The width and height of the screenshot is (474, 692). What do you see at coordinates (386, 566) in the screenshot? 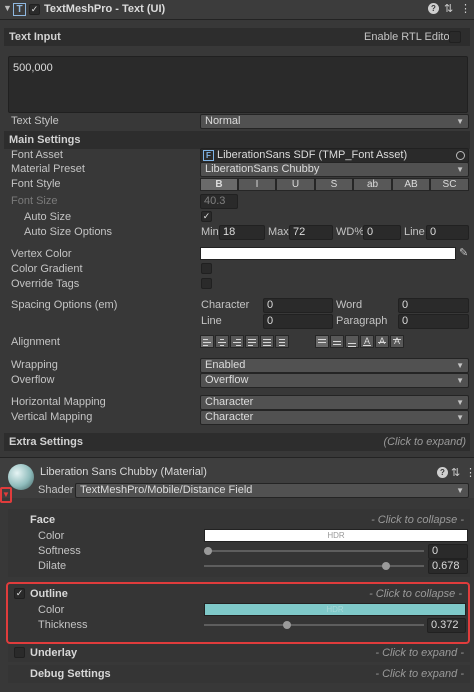
I see `dilate-knob` at bounding box center [386, 566].